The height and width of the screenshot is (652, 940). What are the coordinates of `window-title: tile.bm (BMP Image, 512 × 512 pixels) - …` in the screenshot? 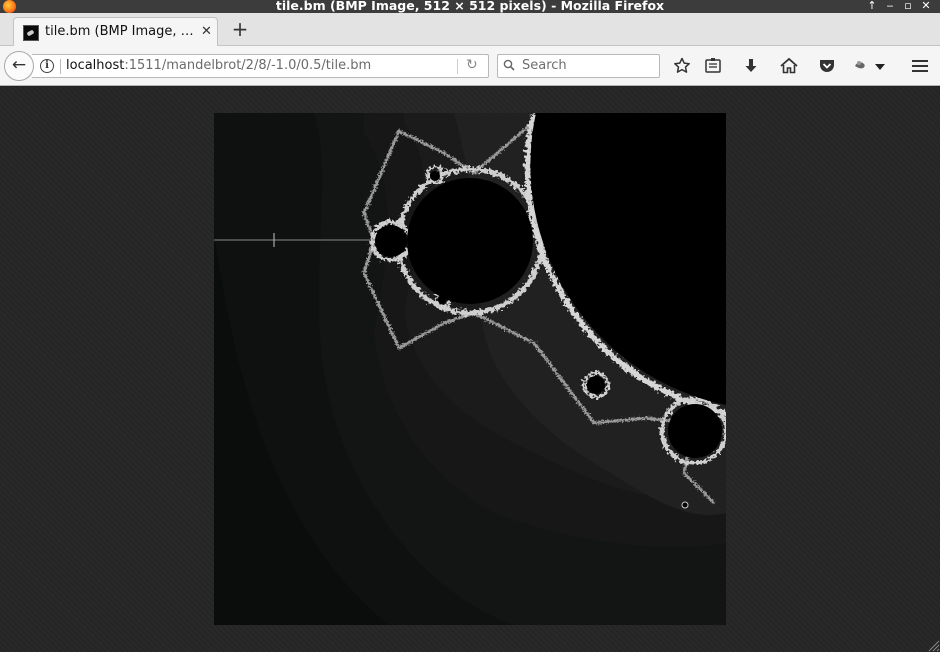 It's located at (470, 6).